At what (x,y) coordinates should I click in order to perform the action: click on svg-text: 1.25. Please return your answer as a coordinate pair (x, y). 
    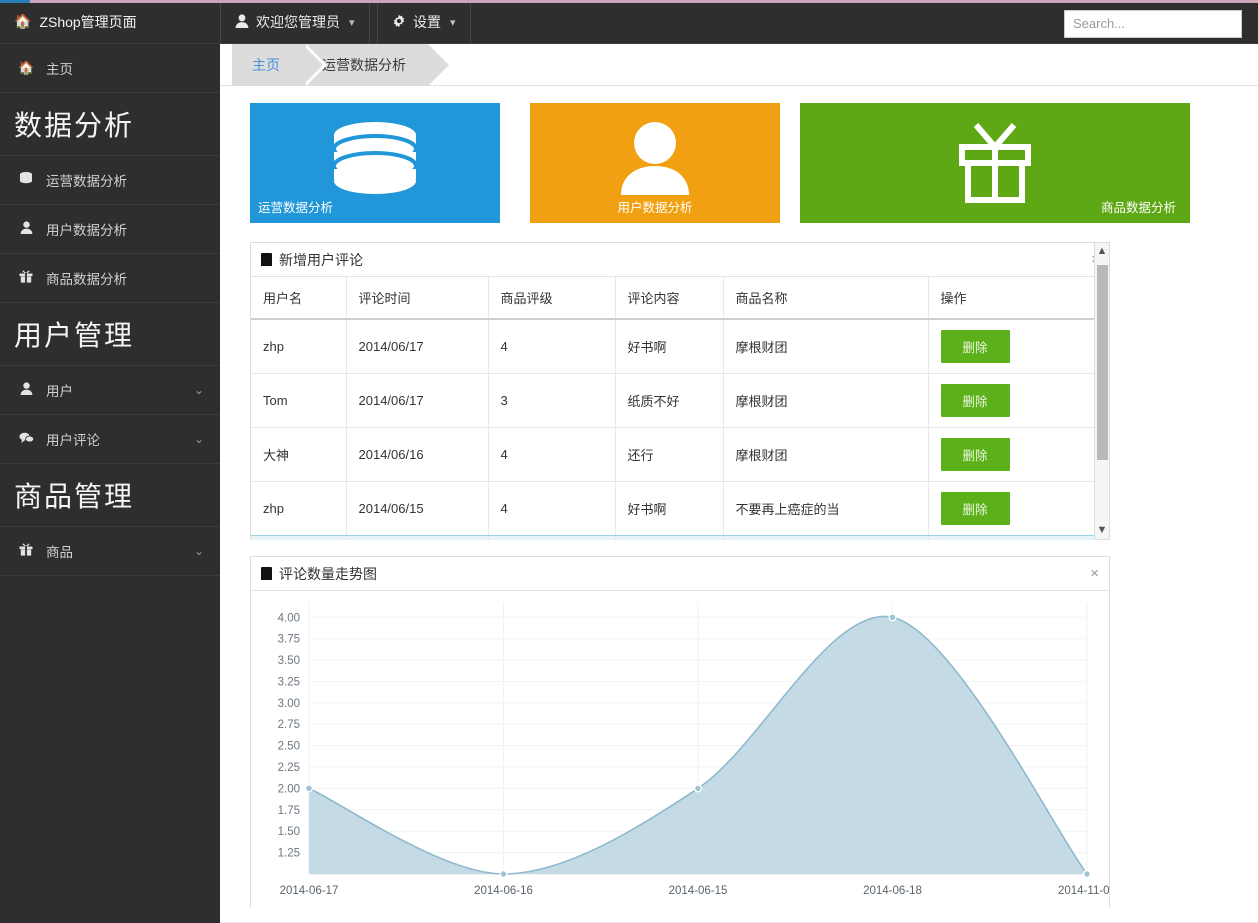
    Looking at the image, I should click on (289, 854).